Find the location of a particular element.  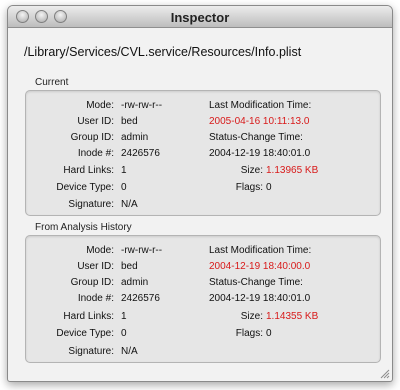

size-value: 1.14355 KB is located at coordinates (292, 316).